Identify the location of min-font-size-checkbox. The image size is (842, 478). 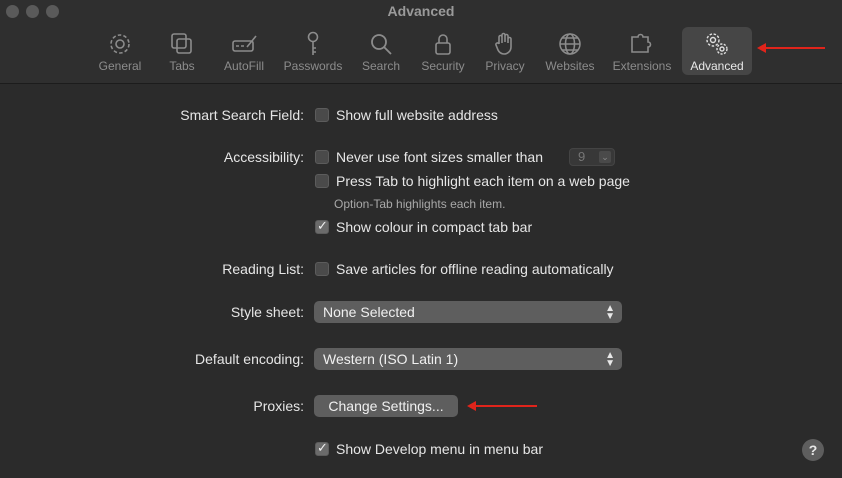
(322, 157).